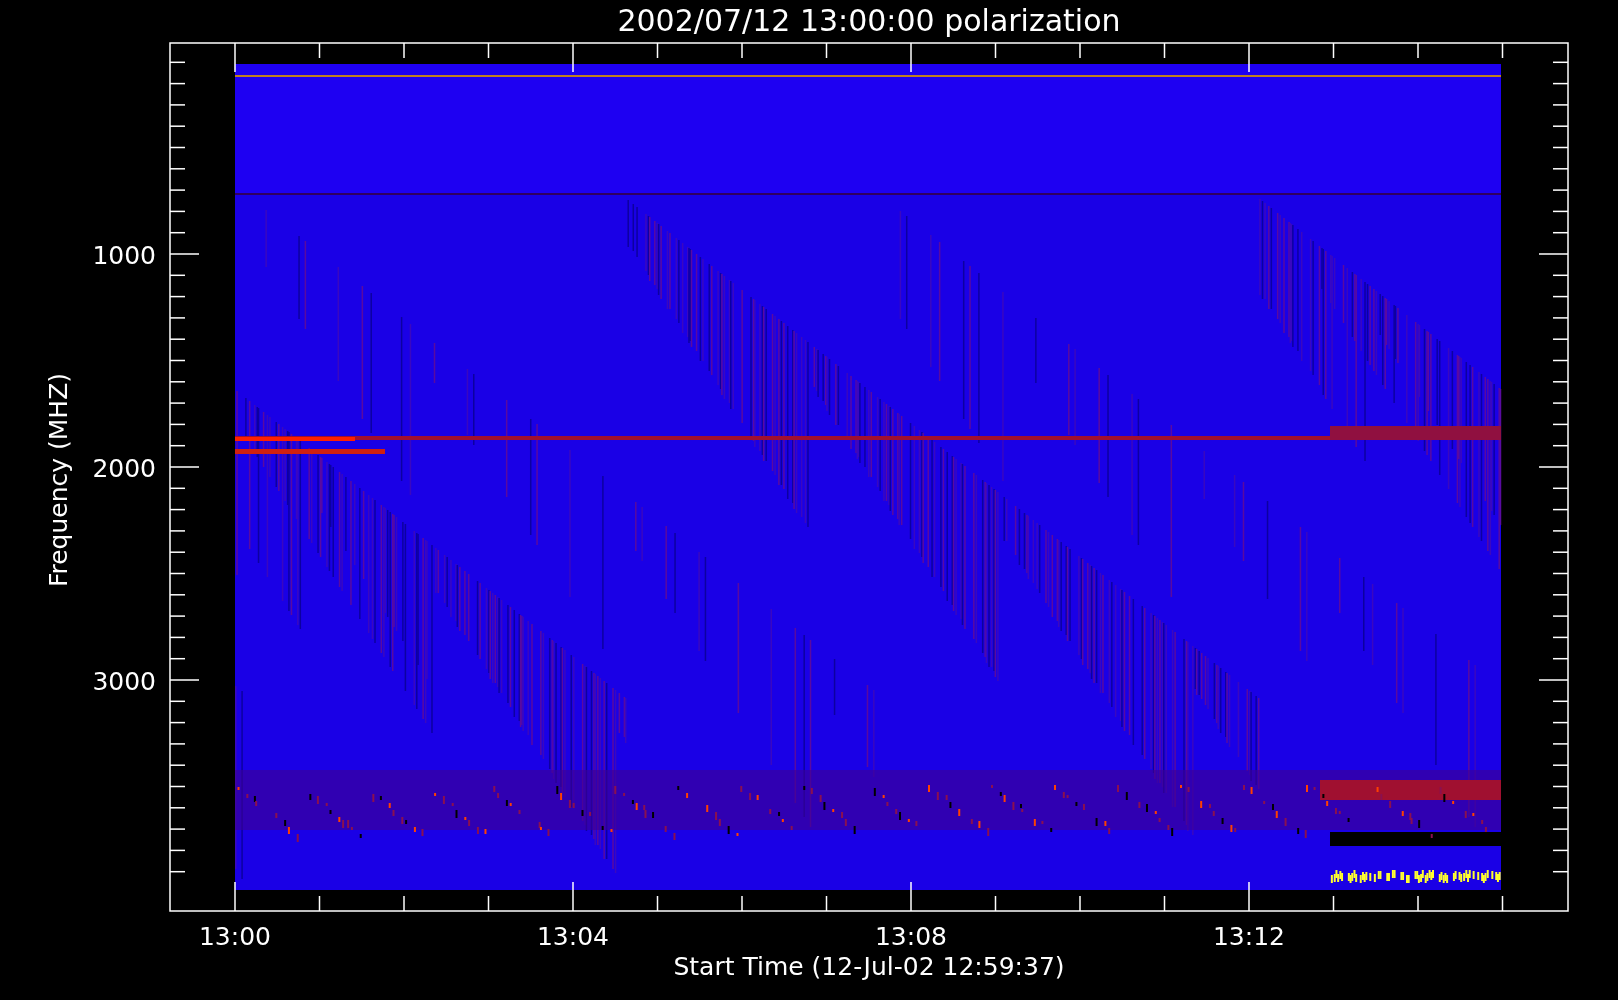 This screenshot has height=1000, width=1618. Describe the element at coordinates (573, 936) in the screenshot. I see `x-tick-label: 13:04` at that location.